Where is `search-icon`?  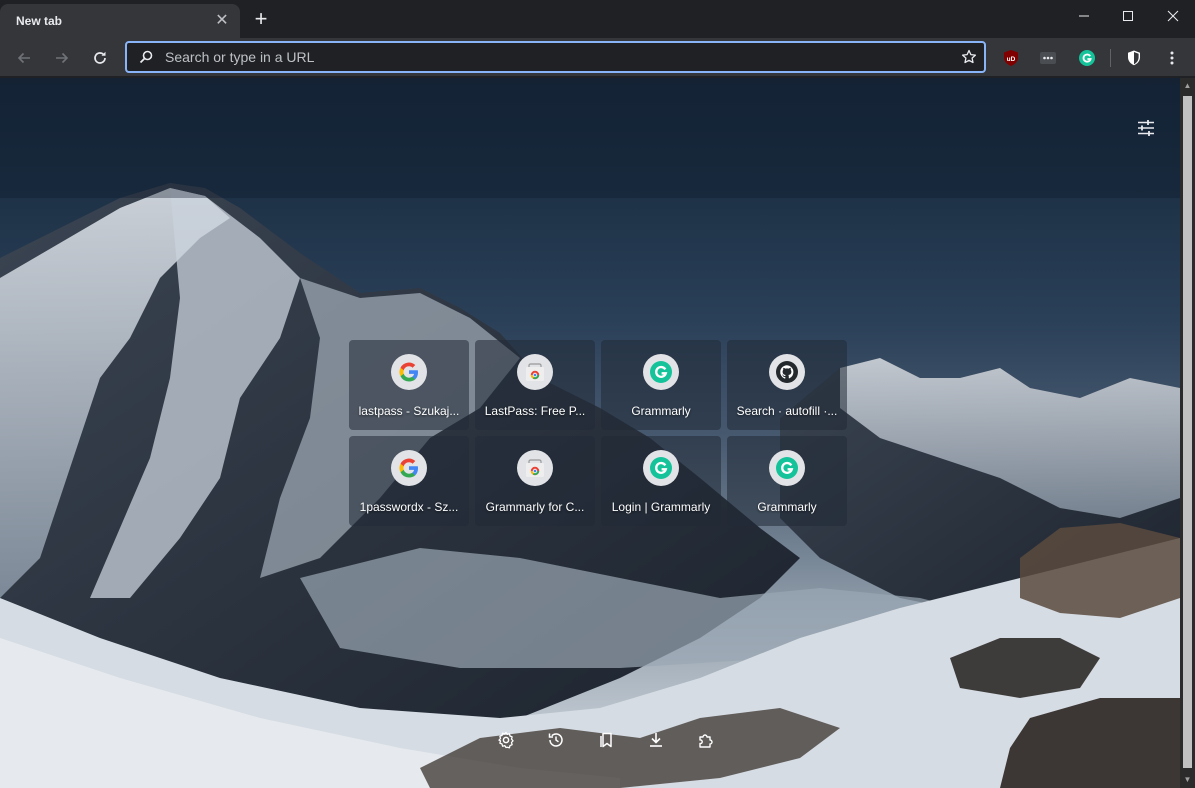
search-icon is located at coordinates (146, 57).